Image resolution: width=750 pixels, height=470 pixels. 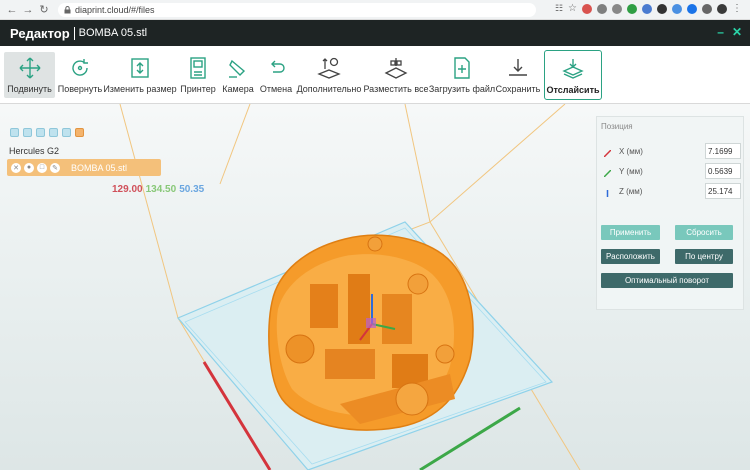 What do you see at coordinates (55, 167) in the screenshot?
I see `edit-icon: ✎` at bounding box center [55, 167].